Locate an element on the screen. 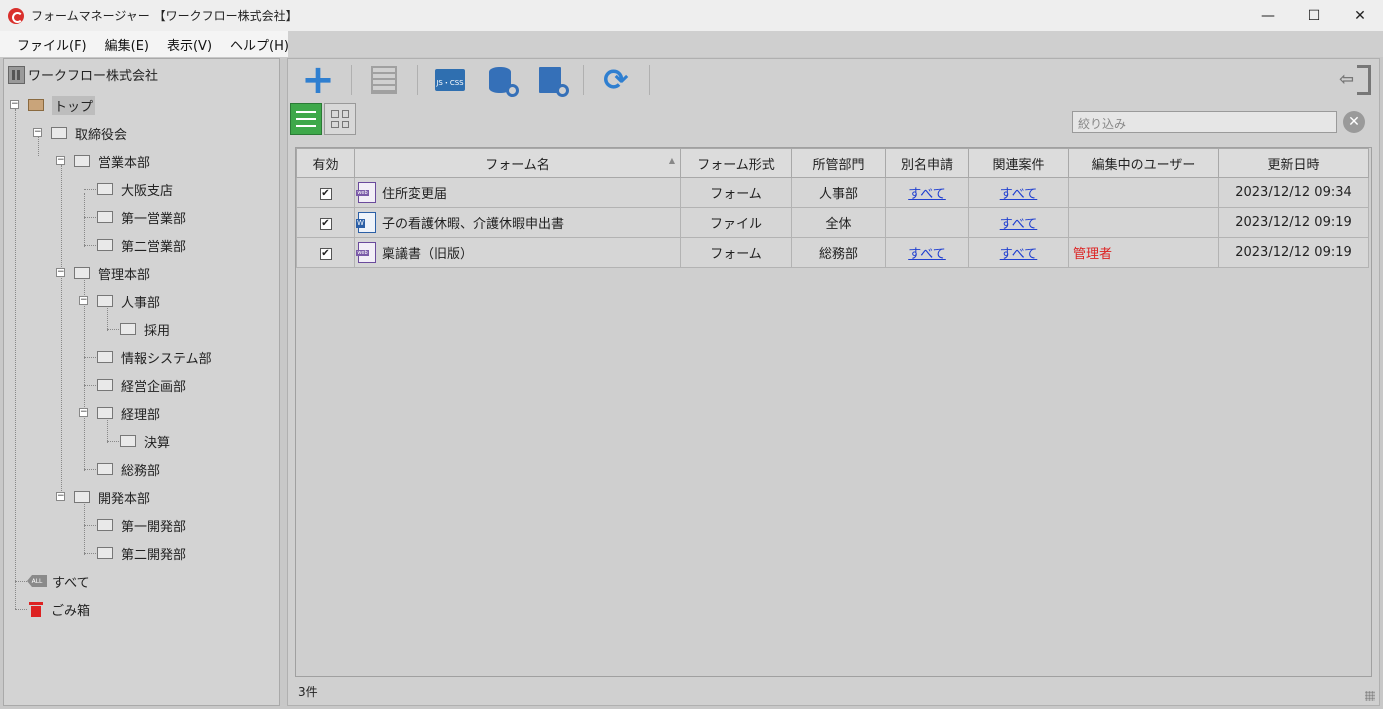  filter-input: 絞り込み is located at coordinates (1204, 122).